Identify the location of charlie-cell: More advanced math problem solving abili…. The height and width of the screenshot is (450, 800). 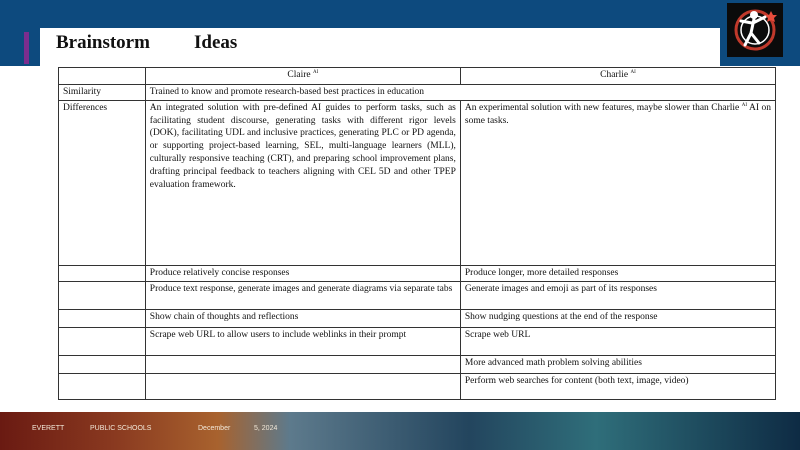
(618, 364).